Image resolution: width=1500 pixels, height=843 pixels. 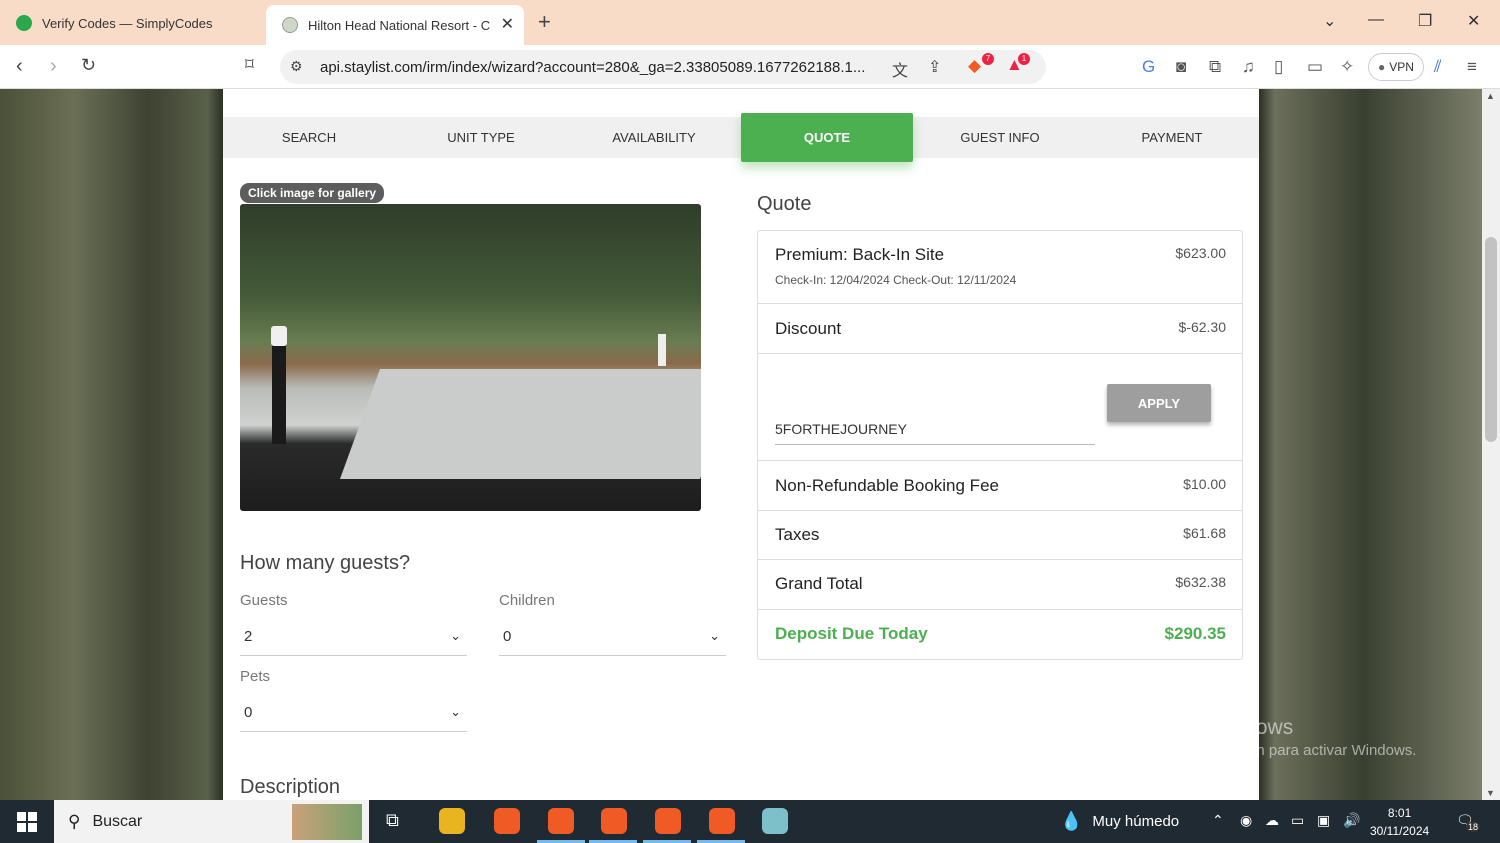 What do you see at coordinates (1204, 533) in the screenshot?
I see `taxes-amount: $61.68` at bounding box center [1204, 533].